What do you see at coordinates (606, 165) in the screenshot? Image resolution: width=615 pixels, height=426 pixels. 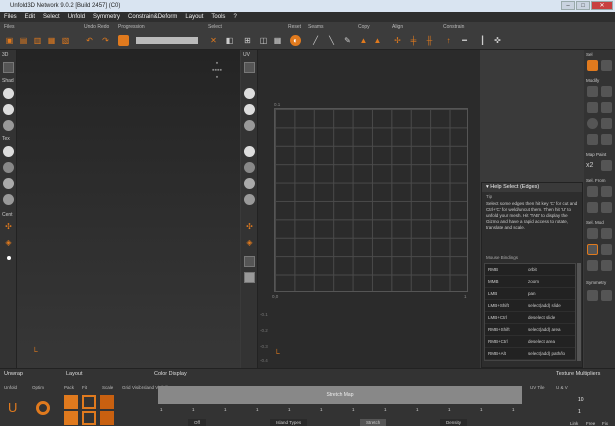 I see `brush-icon` at bounding box center [606, 165].